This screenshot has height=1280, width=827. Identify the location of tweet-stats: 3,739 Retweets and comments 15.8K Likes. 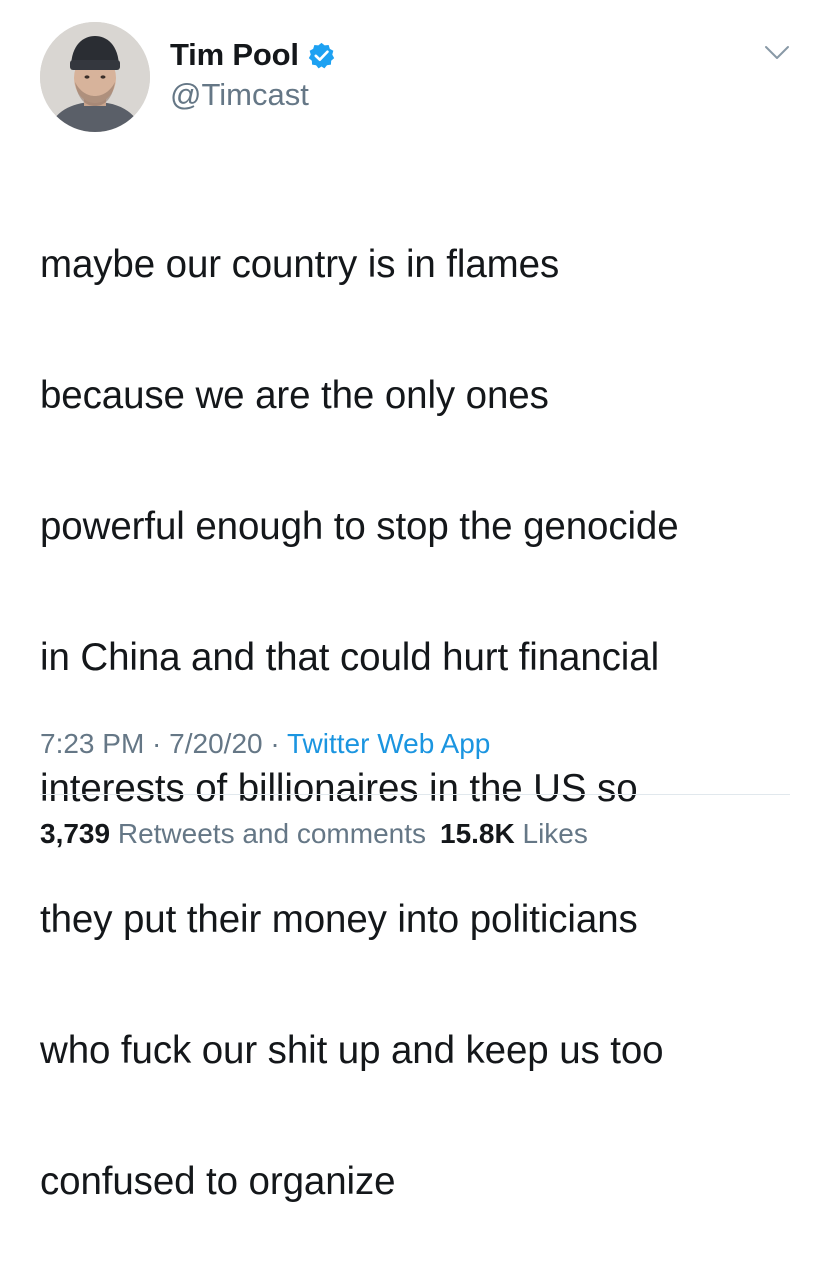
(314, 834).